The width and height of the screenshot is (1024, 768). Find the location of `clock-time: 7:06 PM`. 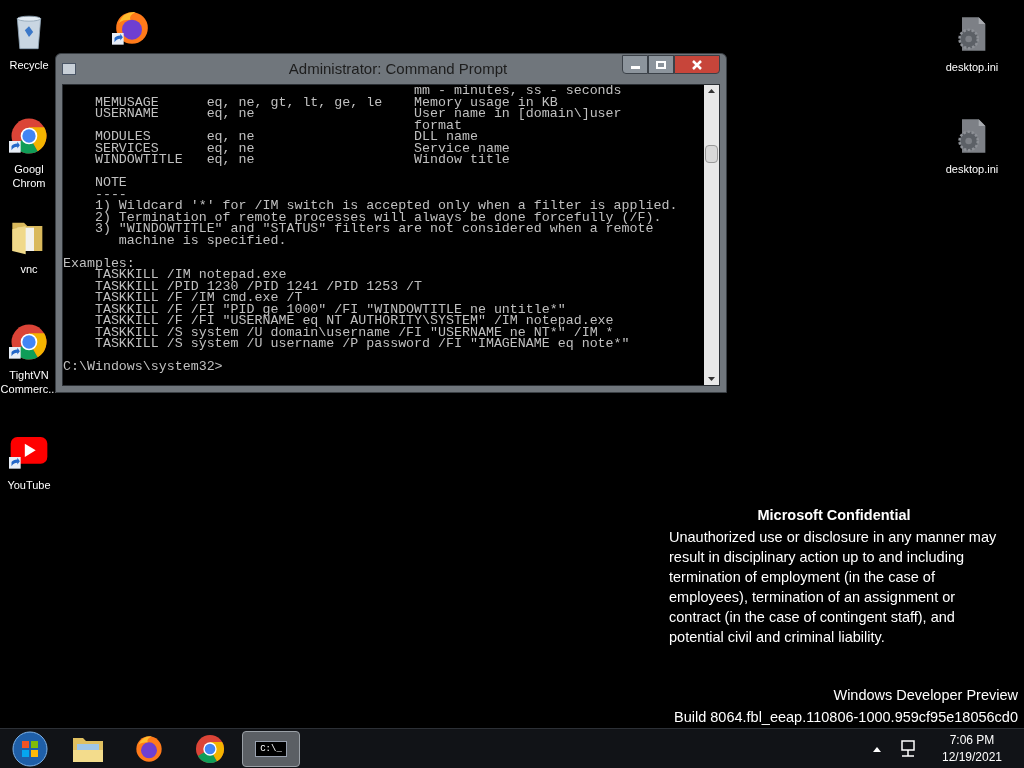

clock-time: 7:06 PM is located at coordinates (972, 740).